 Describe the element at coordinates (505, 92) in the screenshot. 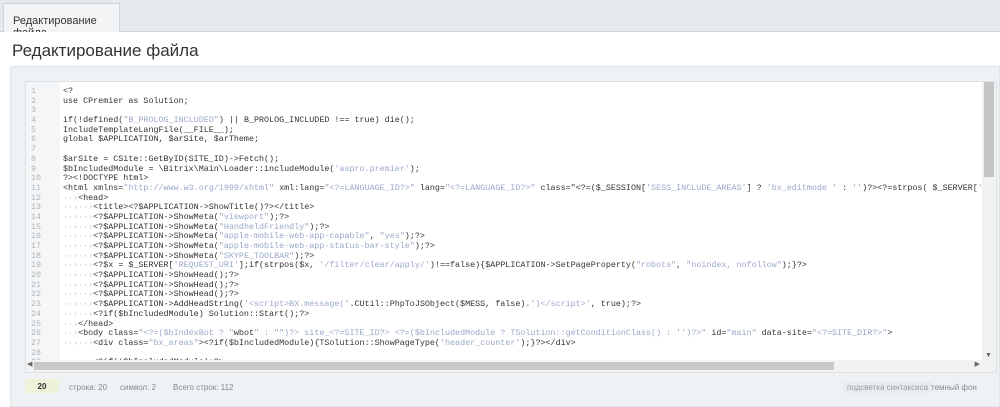

I see `code-line: 1 <?` at that location.